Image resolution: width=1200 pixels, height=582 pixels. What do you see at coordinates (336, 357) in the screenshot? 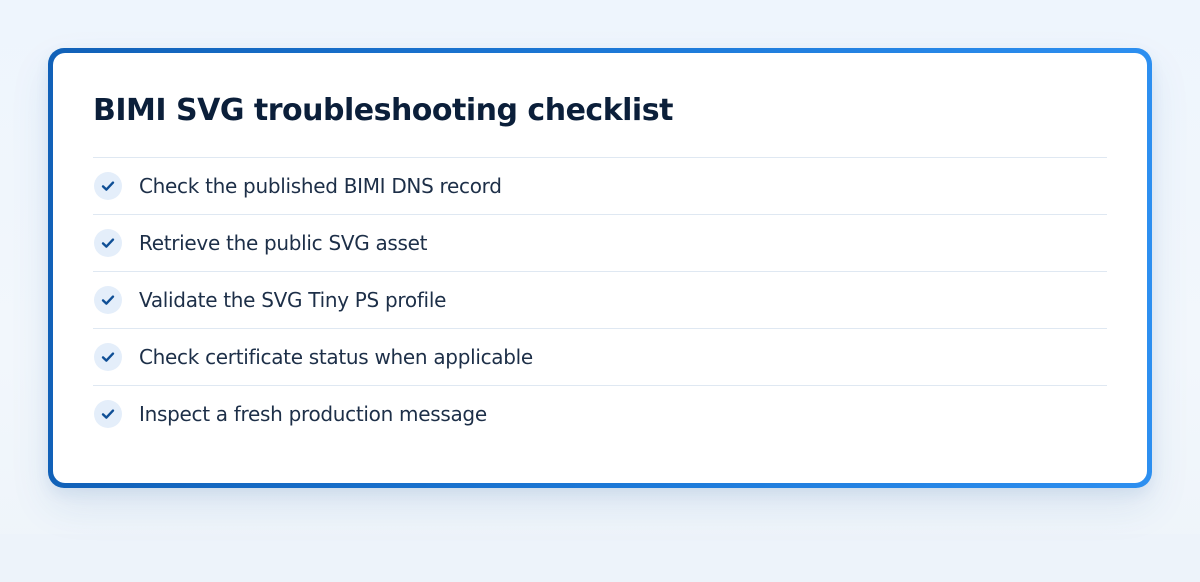
I see `checklist-item-label: Check certificate status when applicable` at bounding box center [336, 357].